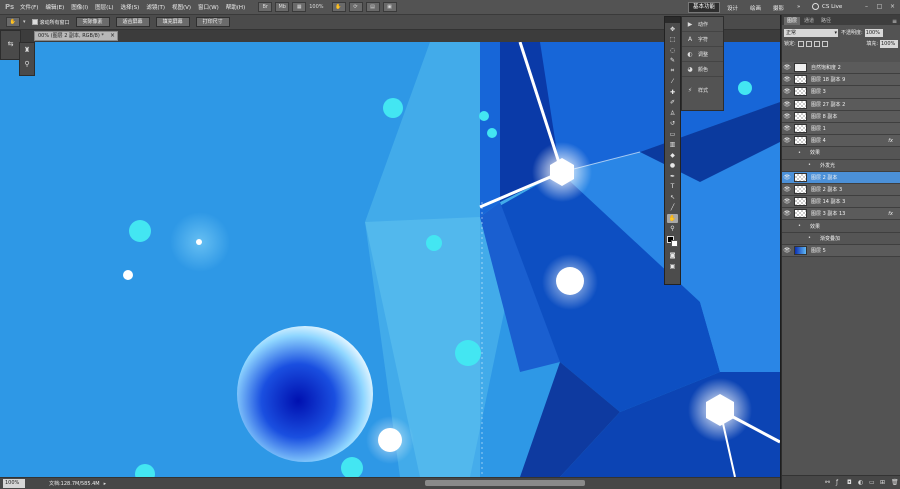 This screenshot has height=489, width=900. What do you see at coordinates (839, 482) in the screenshot?
I see `add-layer-style-icon: ƒ` at bounding box center [839, 482].